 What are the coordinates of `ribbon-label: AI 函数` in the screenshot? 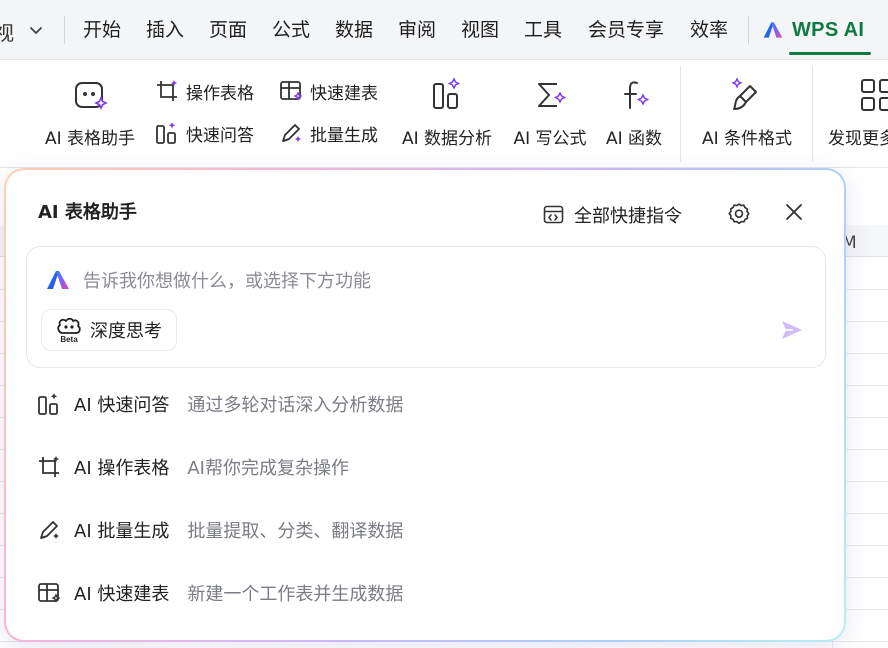 It's located at (634, 139).